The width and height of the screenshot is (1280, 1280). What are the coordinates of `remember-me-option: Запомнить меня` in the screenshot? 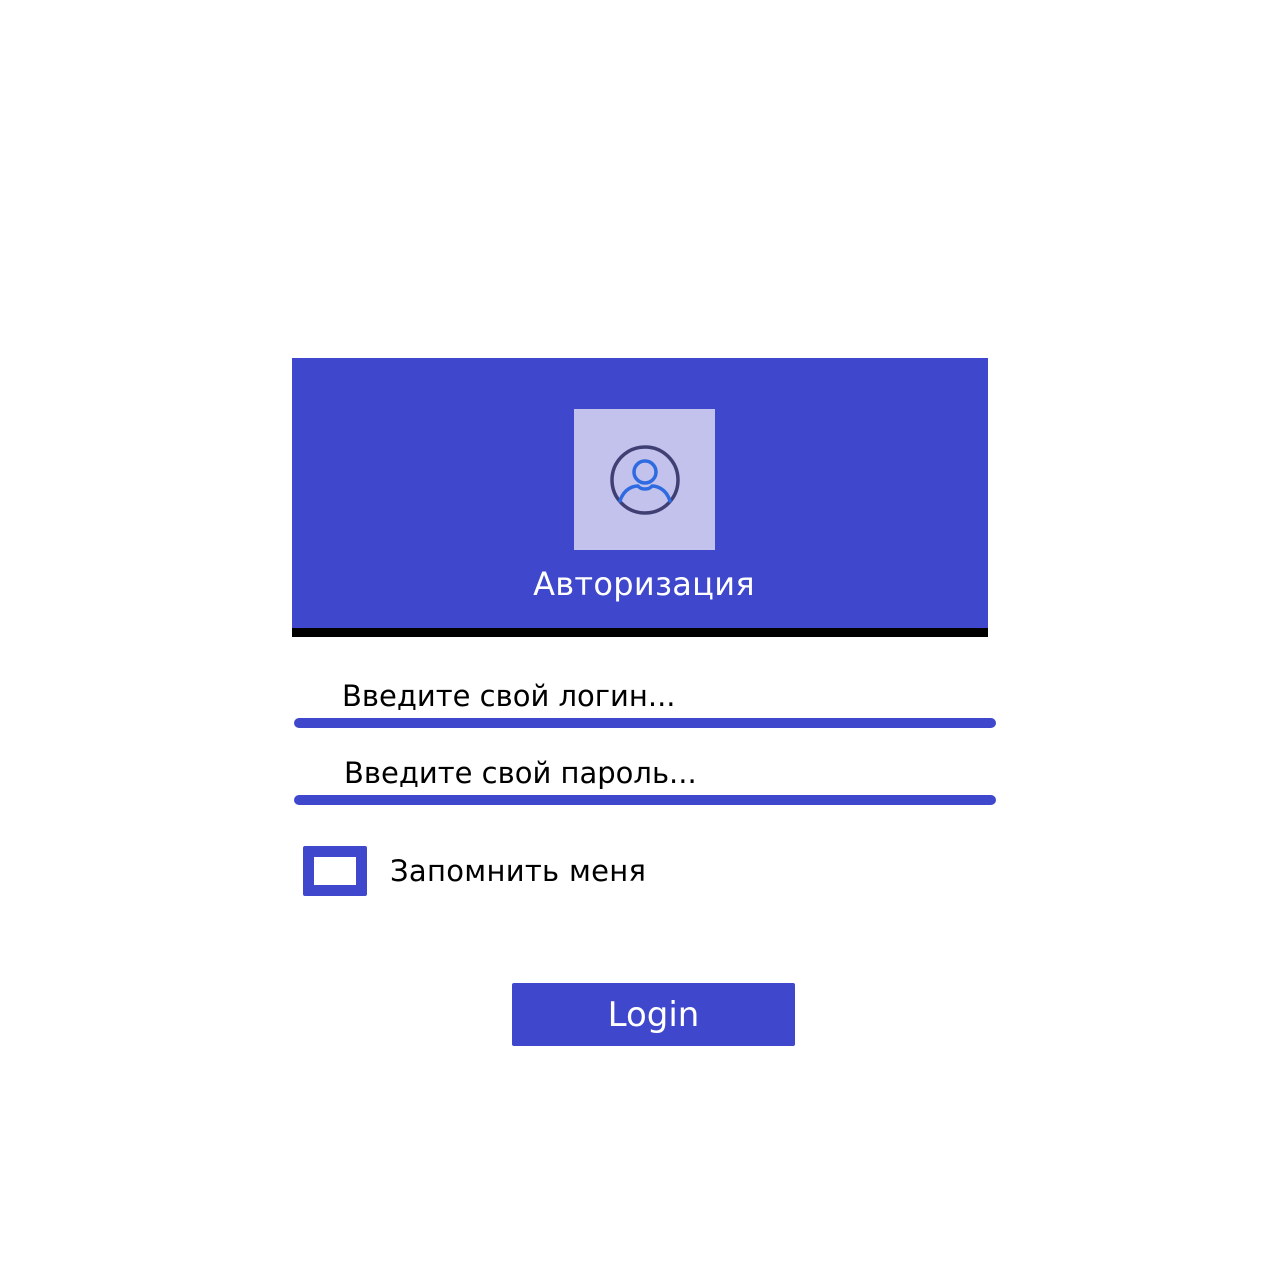 It's located at (474, 871).